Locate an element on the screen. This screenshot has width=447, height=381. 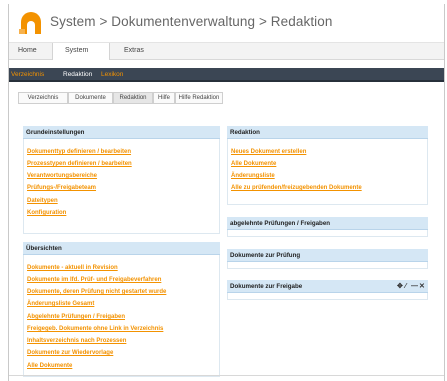
link-inhaltsverzeichnis: Inhaltsverzeichnis nach Prozessen is located at coordinates (76, 341).